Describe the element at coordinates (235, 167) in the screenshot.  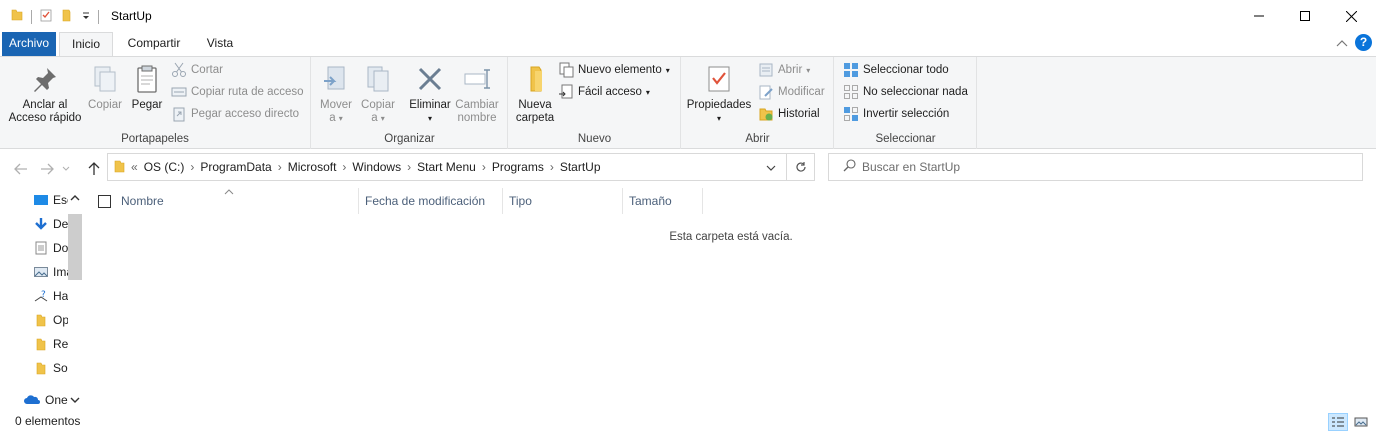
I see `breadcrumb-programdata: ProgramData` at that location.